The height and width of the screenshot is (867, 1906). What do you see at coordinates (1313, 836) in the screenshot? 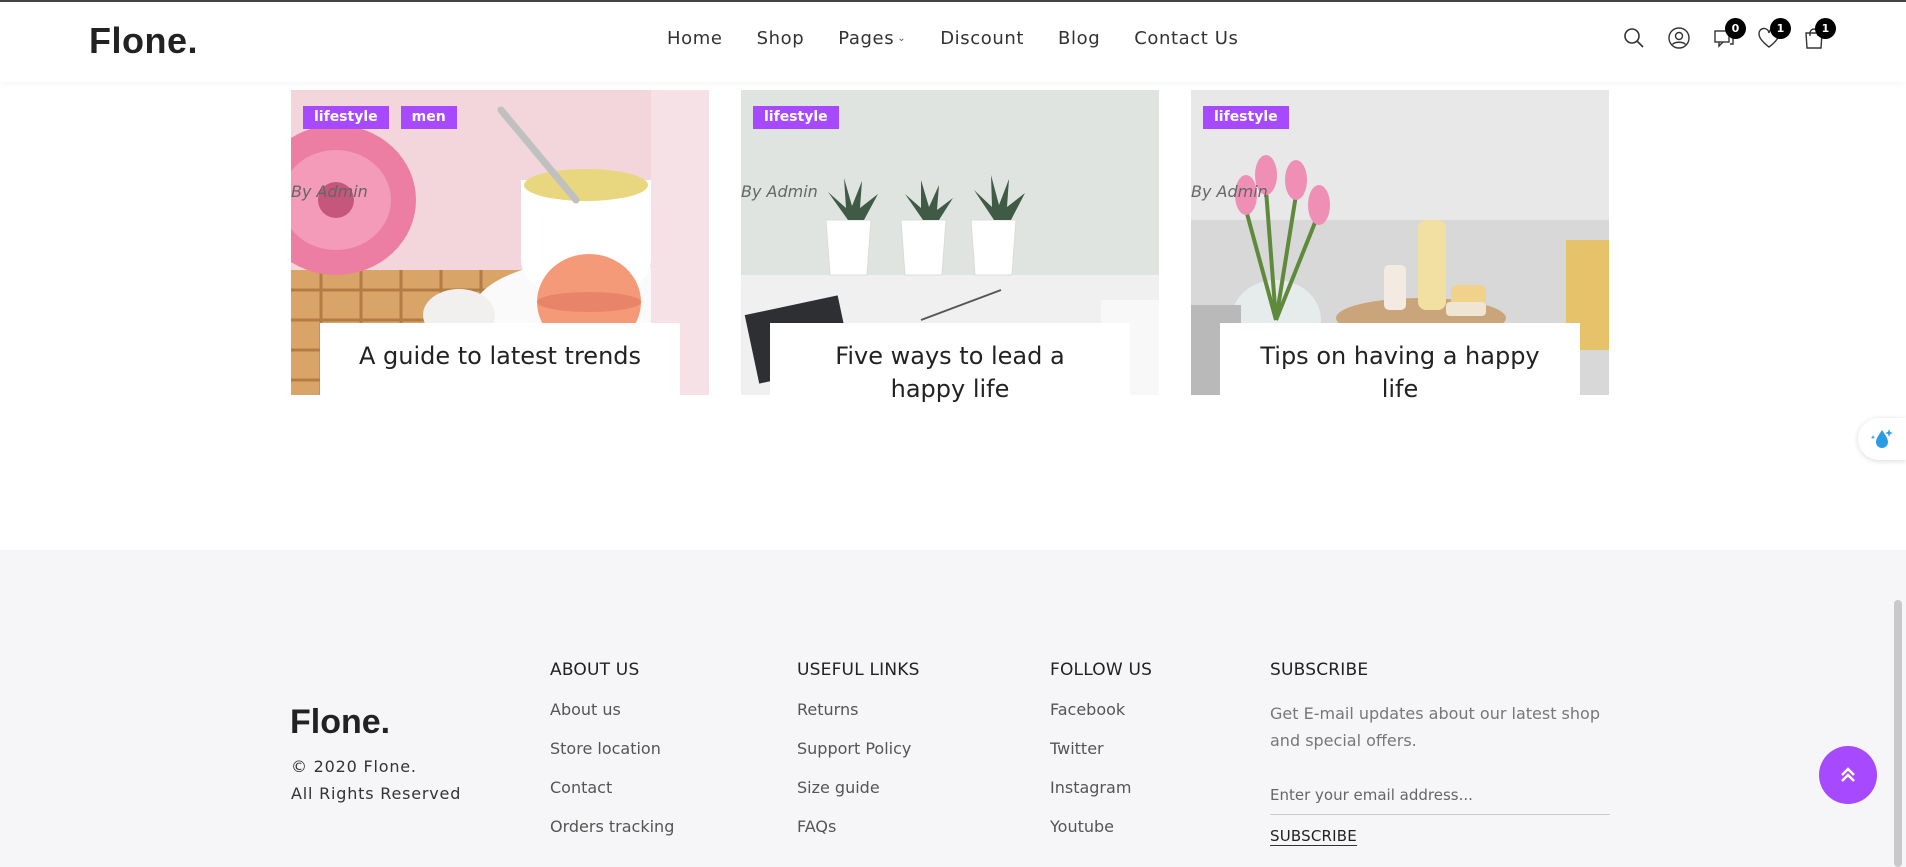
I see `subscribe-button: SUBSCRIBE` at bounding box center [1313, 836].